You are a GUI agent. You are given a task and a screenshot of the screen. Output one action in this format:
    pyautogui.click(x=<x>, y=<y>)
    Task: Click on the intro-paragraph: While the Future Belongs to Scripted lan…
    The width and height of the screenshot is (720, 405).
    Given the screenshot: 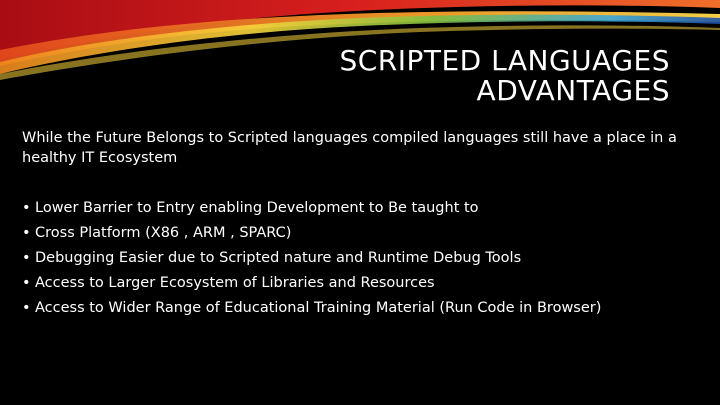 What is the action you would take?
    pyautogui.click(x=349, y=148)
    